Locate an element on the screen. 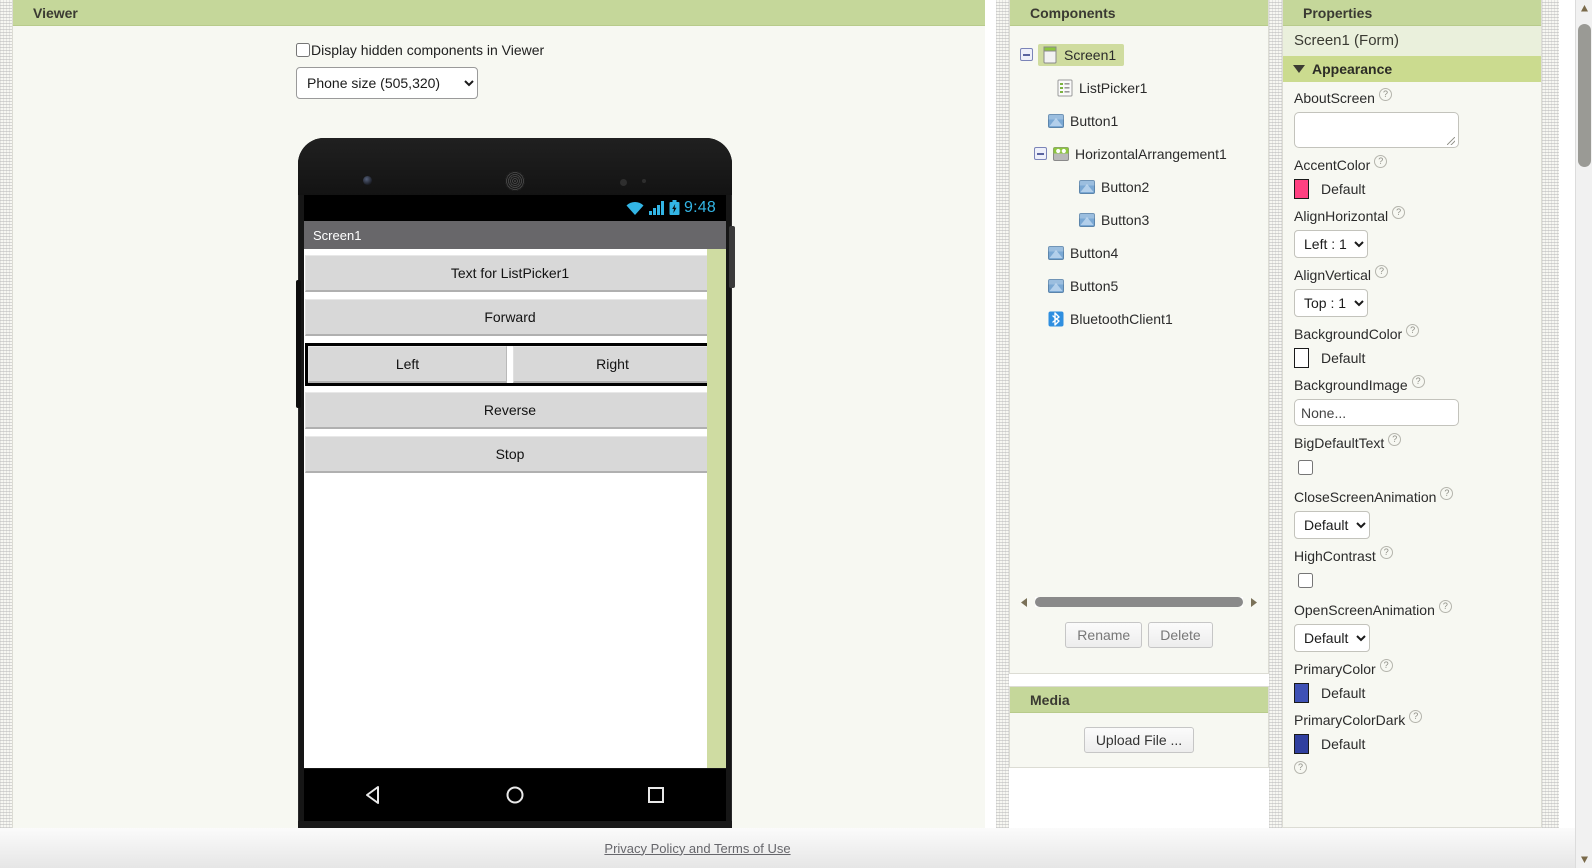  primarycolor-picker: Default is located at coordinates (1412, 693).